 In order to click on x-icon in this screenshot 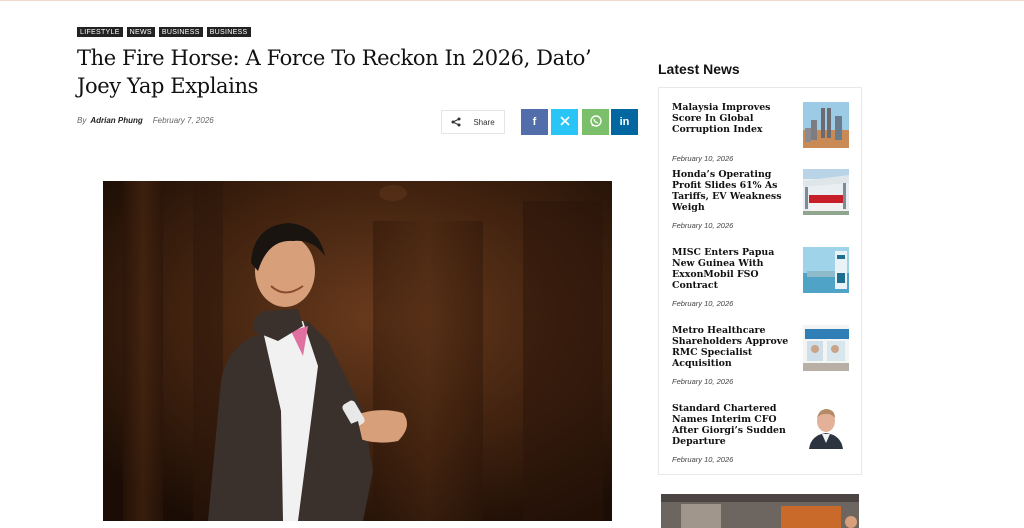, I will do `click(564, 122)`.